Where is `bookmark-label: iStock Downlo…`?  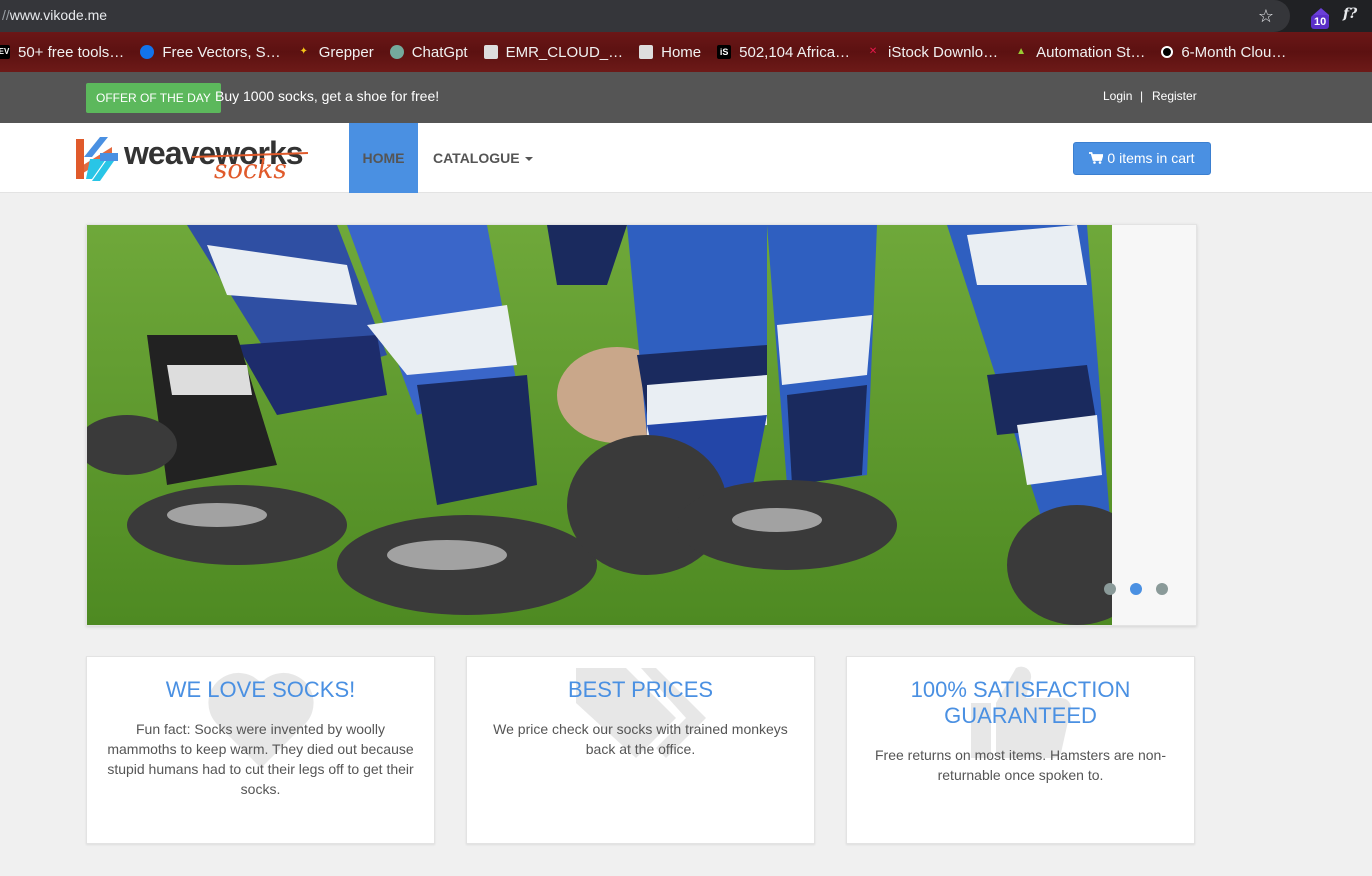 bookmark-label: iStock Downlo… is located at coordinates (943, 52).